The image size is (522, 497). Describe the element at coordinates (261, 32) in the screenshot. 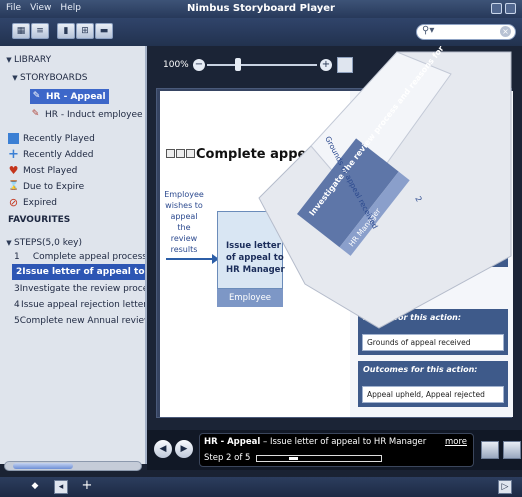

I see `toolbar: ▦ ≡ ▮ ⊞ ▬ ⚲▾ ×` at that location.